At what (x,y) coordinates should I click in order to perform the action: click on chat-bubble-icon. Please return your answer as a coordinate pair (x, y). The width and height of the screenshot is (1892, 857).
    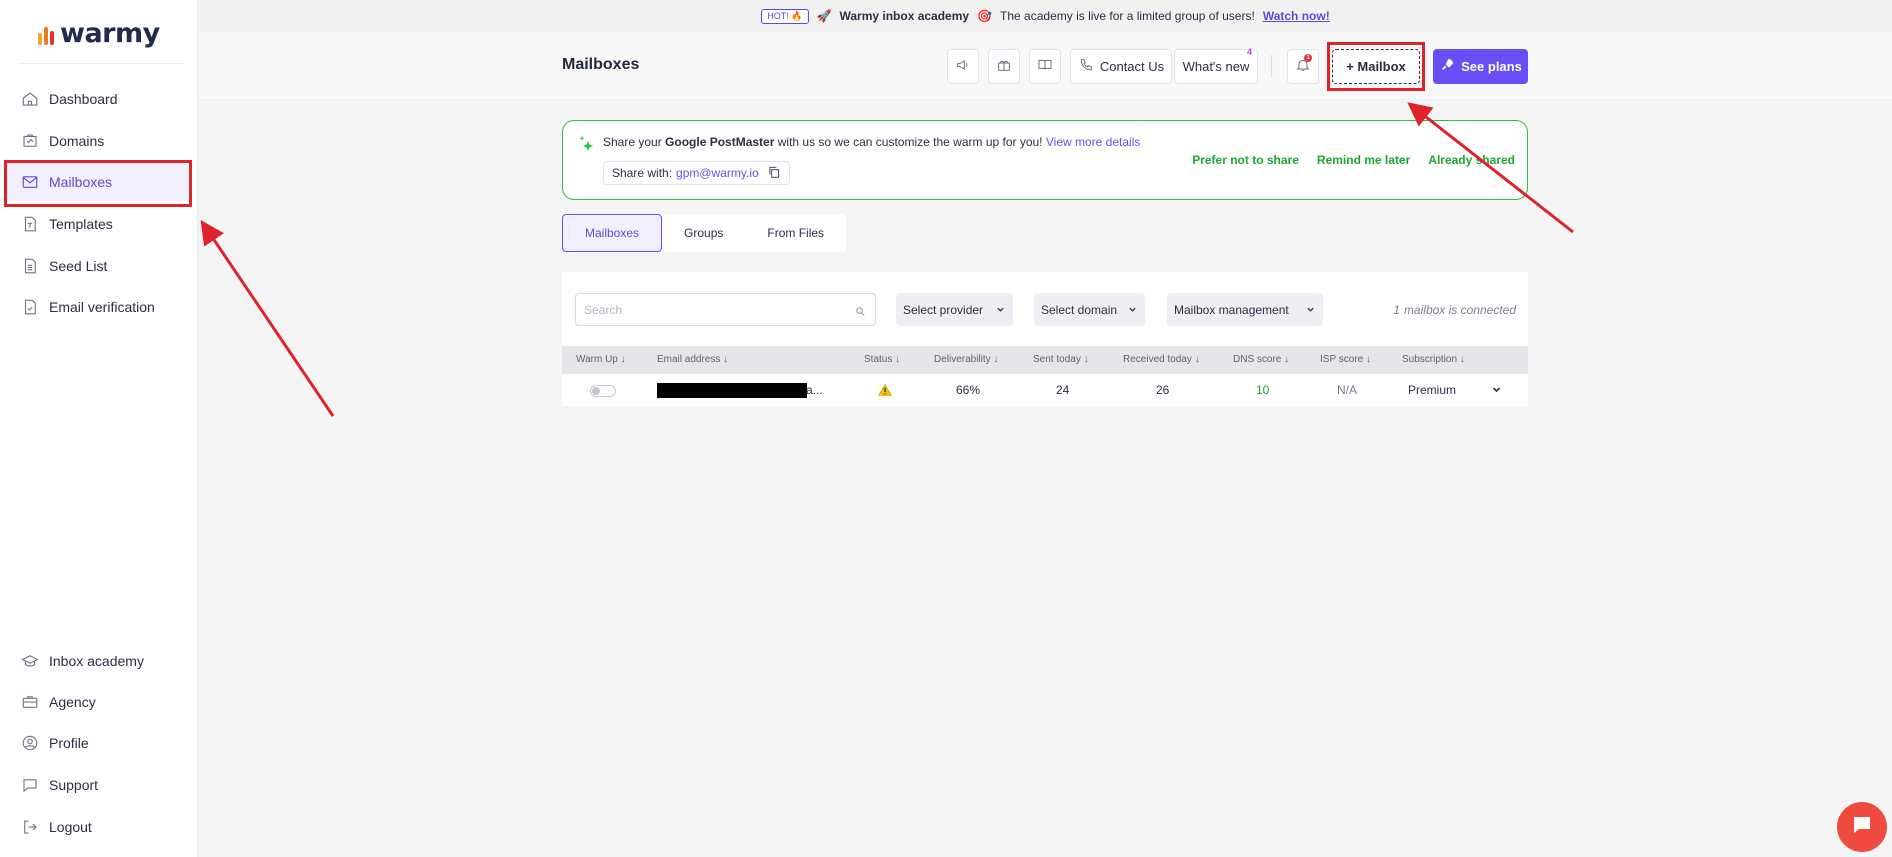
    Looking at the image, I should click on (1862, 827).